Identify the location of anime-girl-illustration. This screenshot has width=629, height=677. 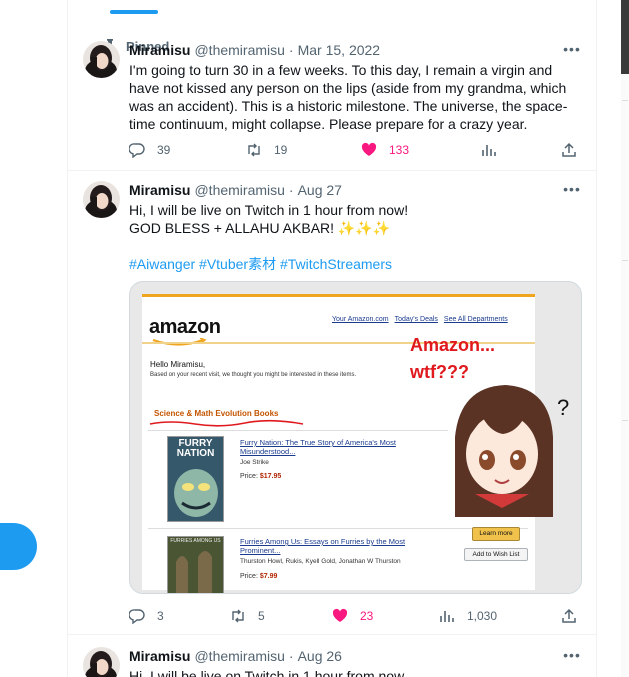
(502, 449).